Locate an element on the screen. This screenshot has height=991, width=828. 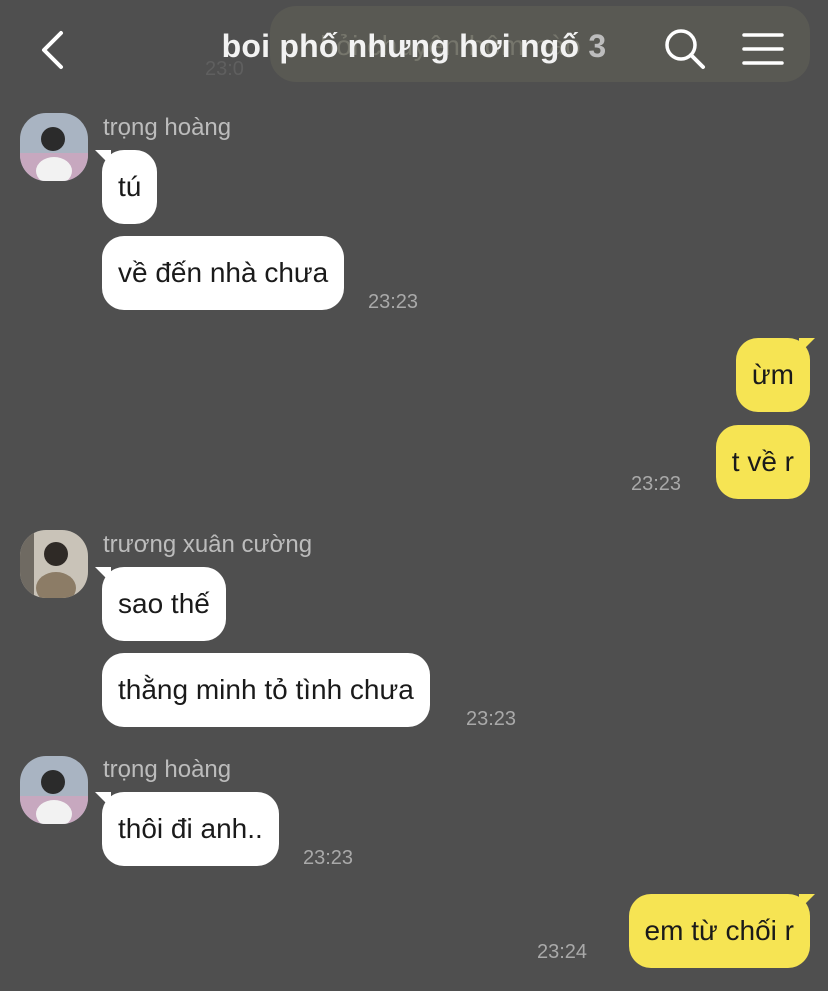
search-button is located at coordinates (685, 49).